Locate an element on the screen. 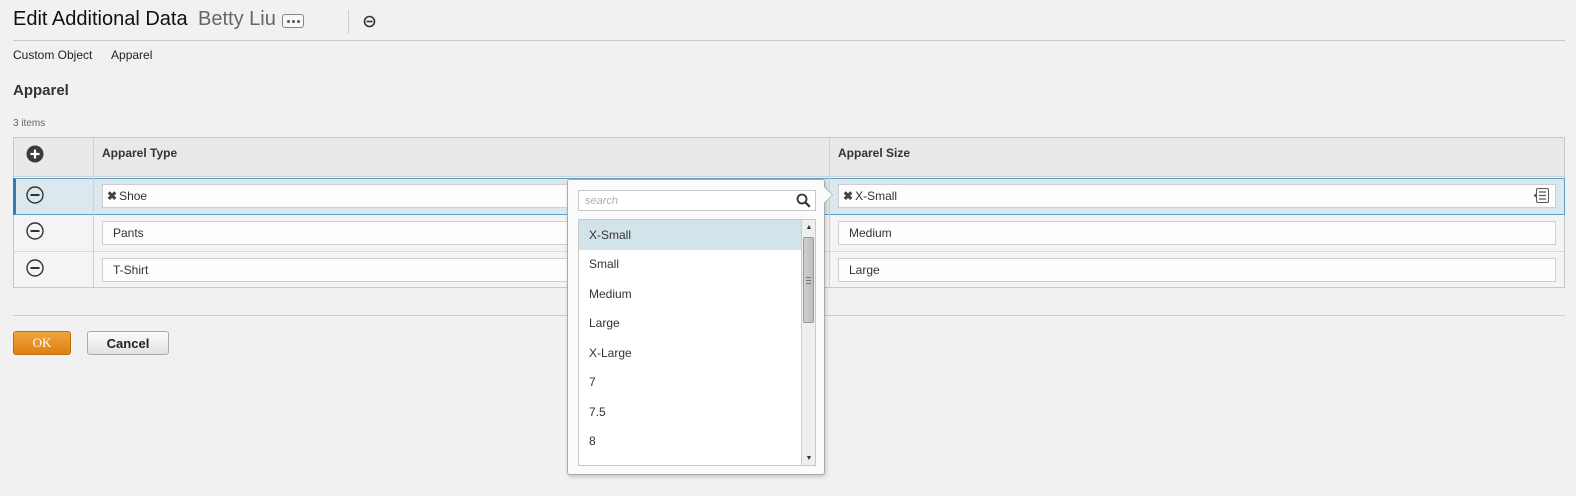 The image size is (1576, 496). option-large: Large is located at coordinates (690, 324).